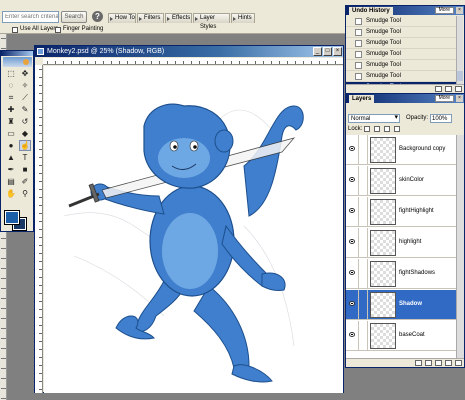 The width and height of the screenshot is (465, 400). Describe the element at coordinates (448, 89) in the screenshot. I see `new-document-icon` at that location.